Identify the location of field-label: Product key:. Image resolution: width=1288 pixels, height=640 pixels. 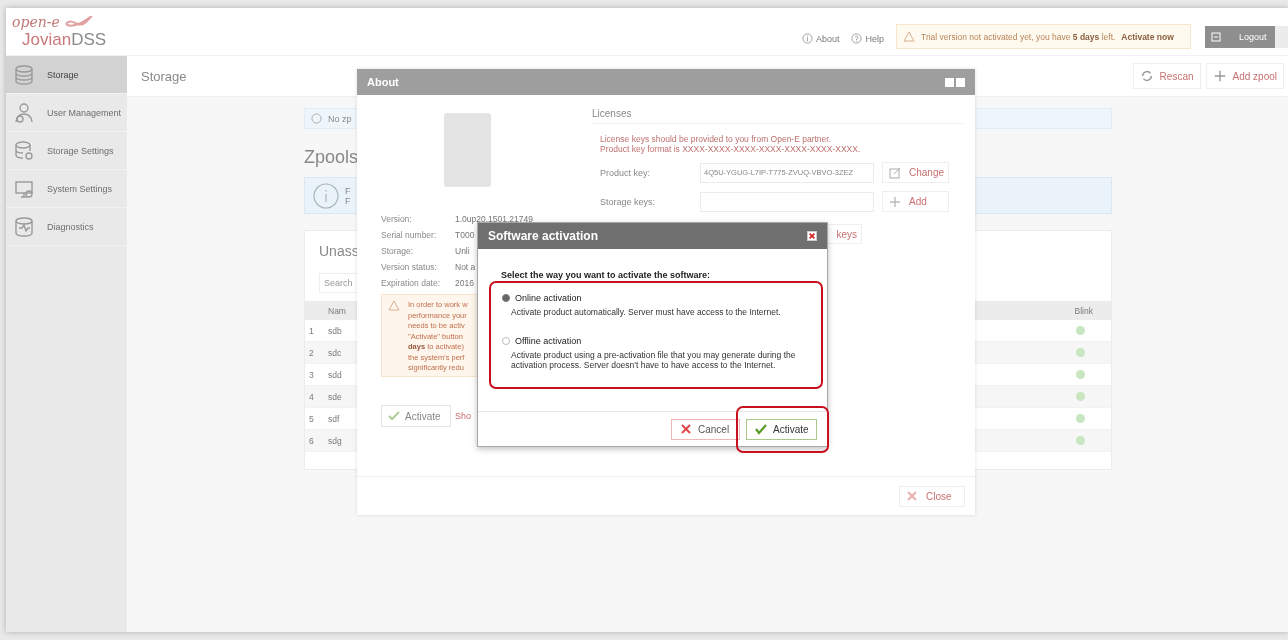
(626, 172).